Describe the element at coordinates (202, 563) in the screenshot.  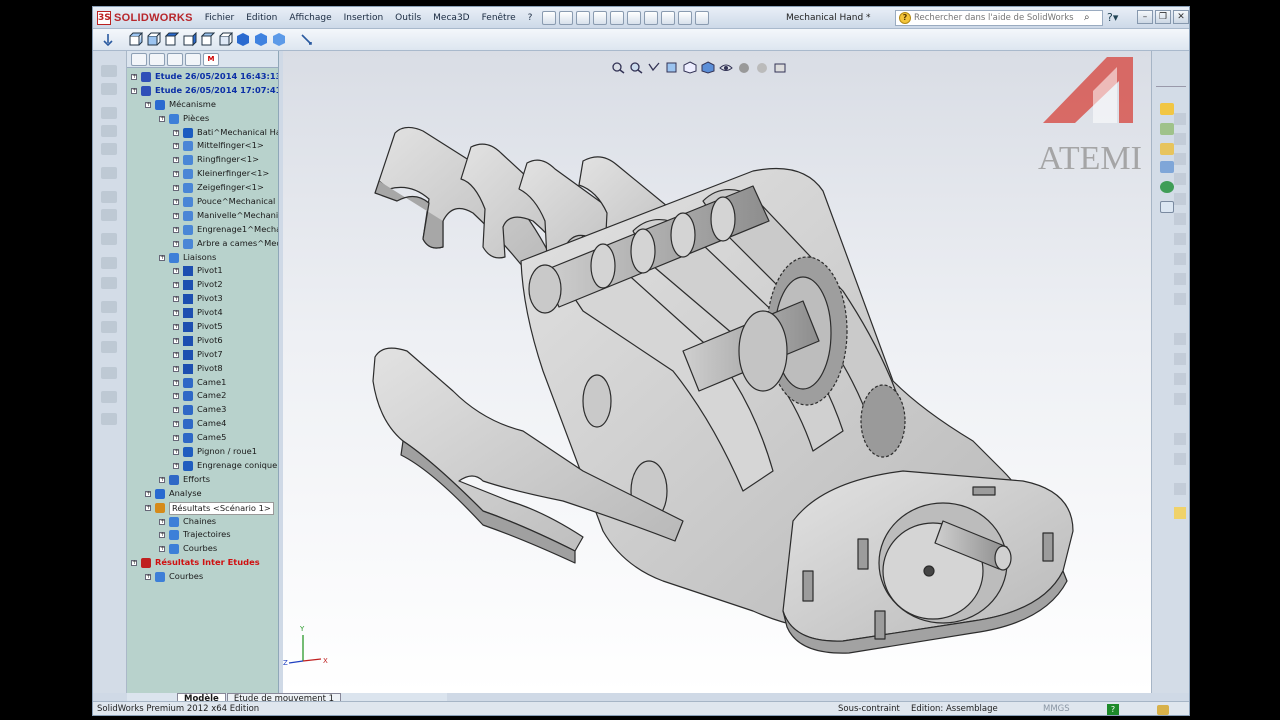
I see `tree-item: + Résultats Inter Etudes` at that location.